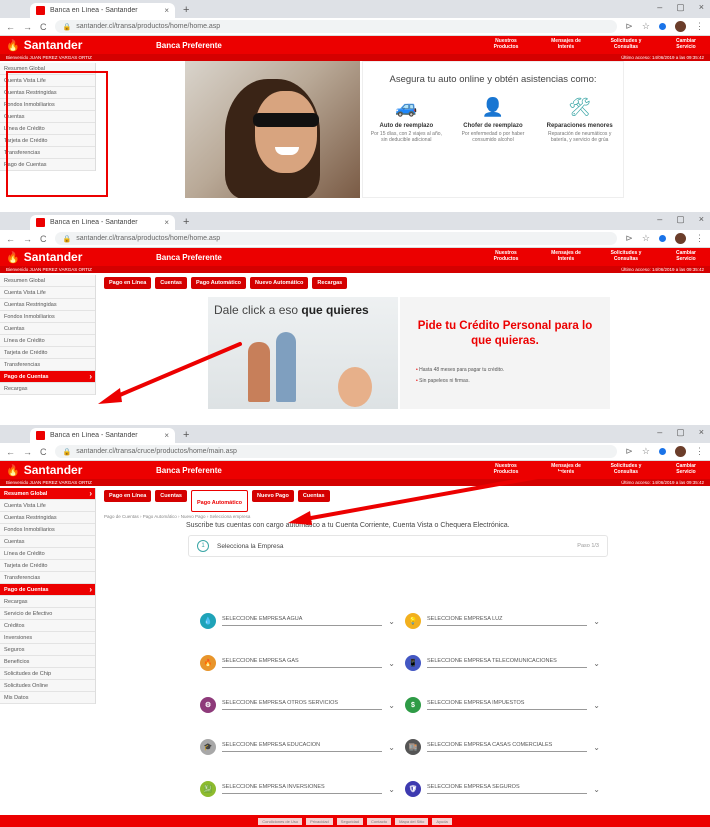 This screenshot has width=710, height=827. What do you see at coordinates (442, 821) in the screenshot?
I see `footer-link: Ayuda` at bounding box center [442, 821].